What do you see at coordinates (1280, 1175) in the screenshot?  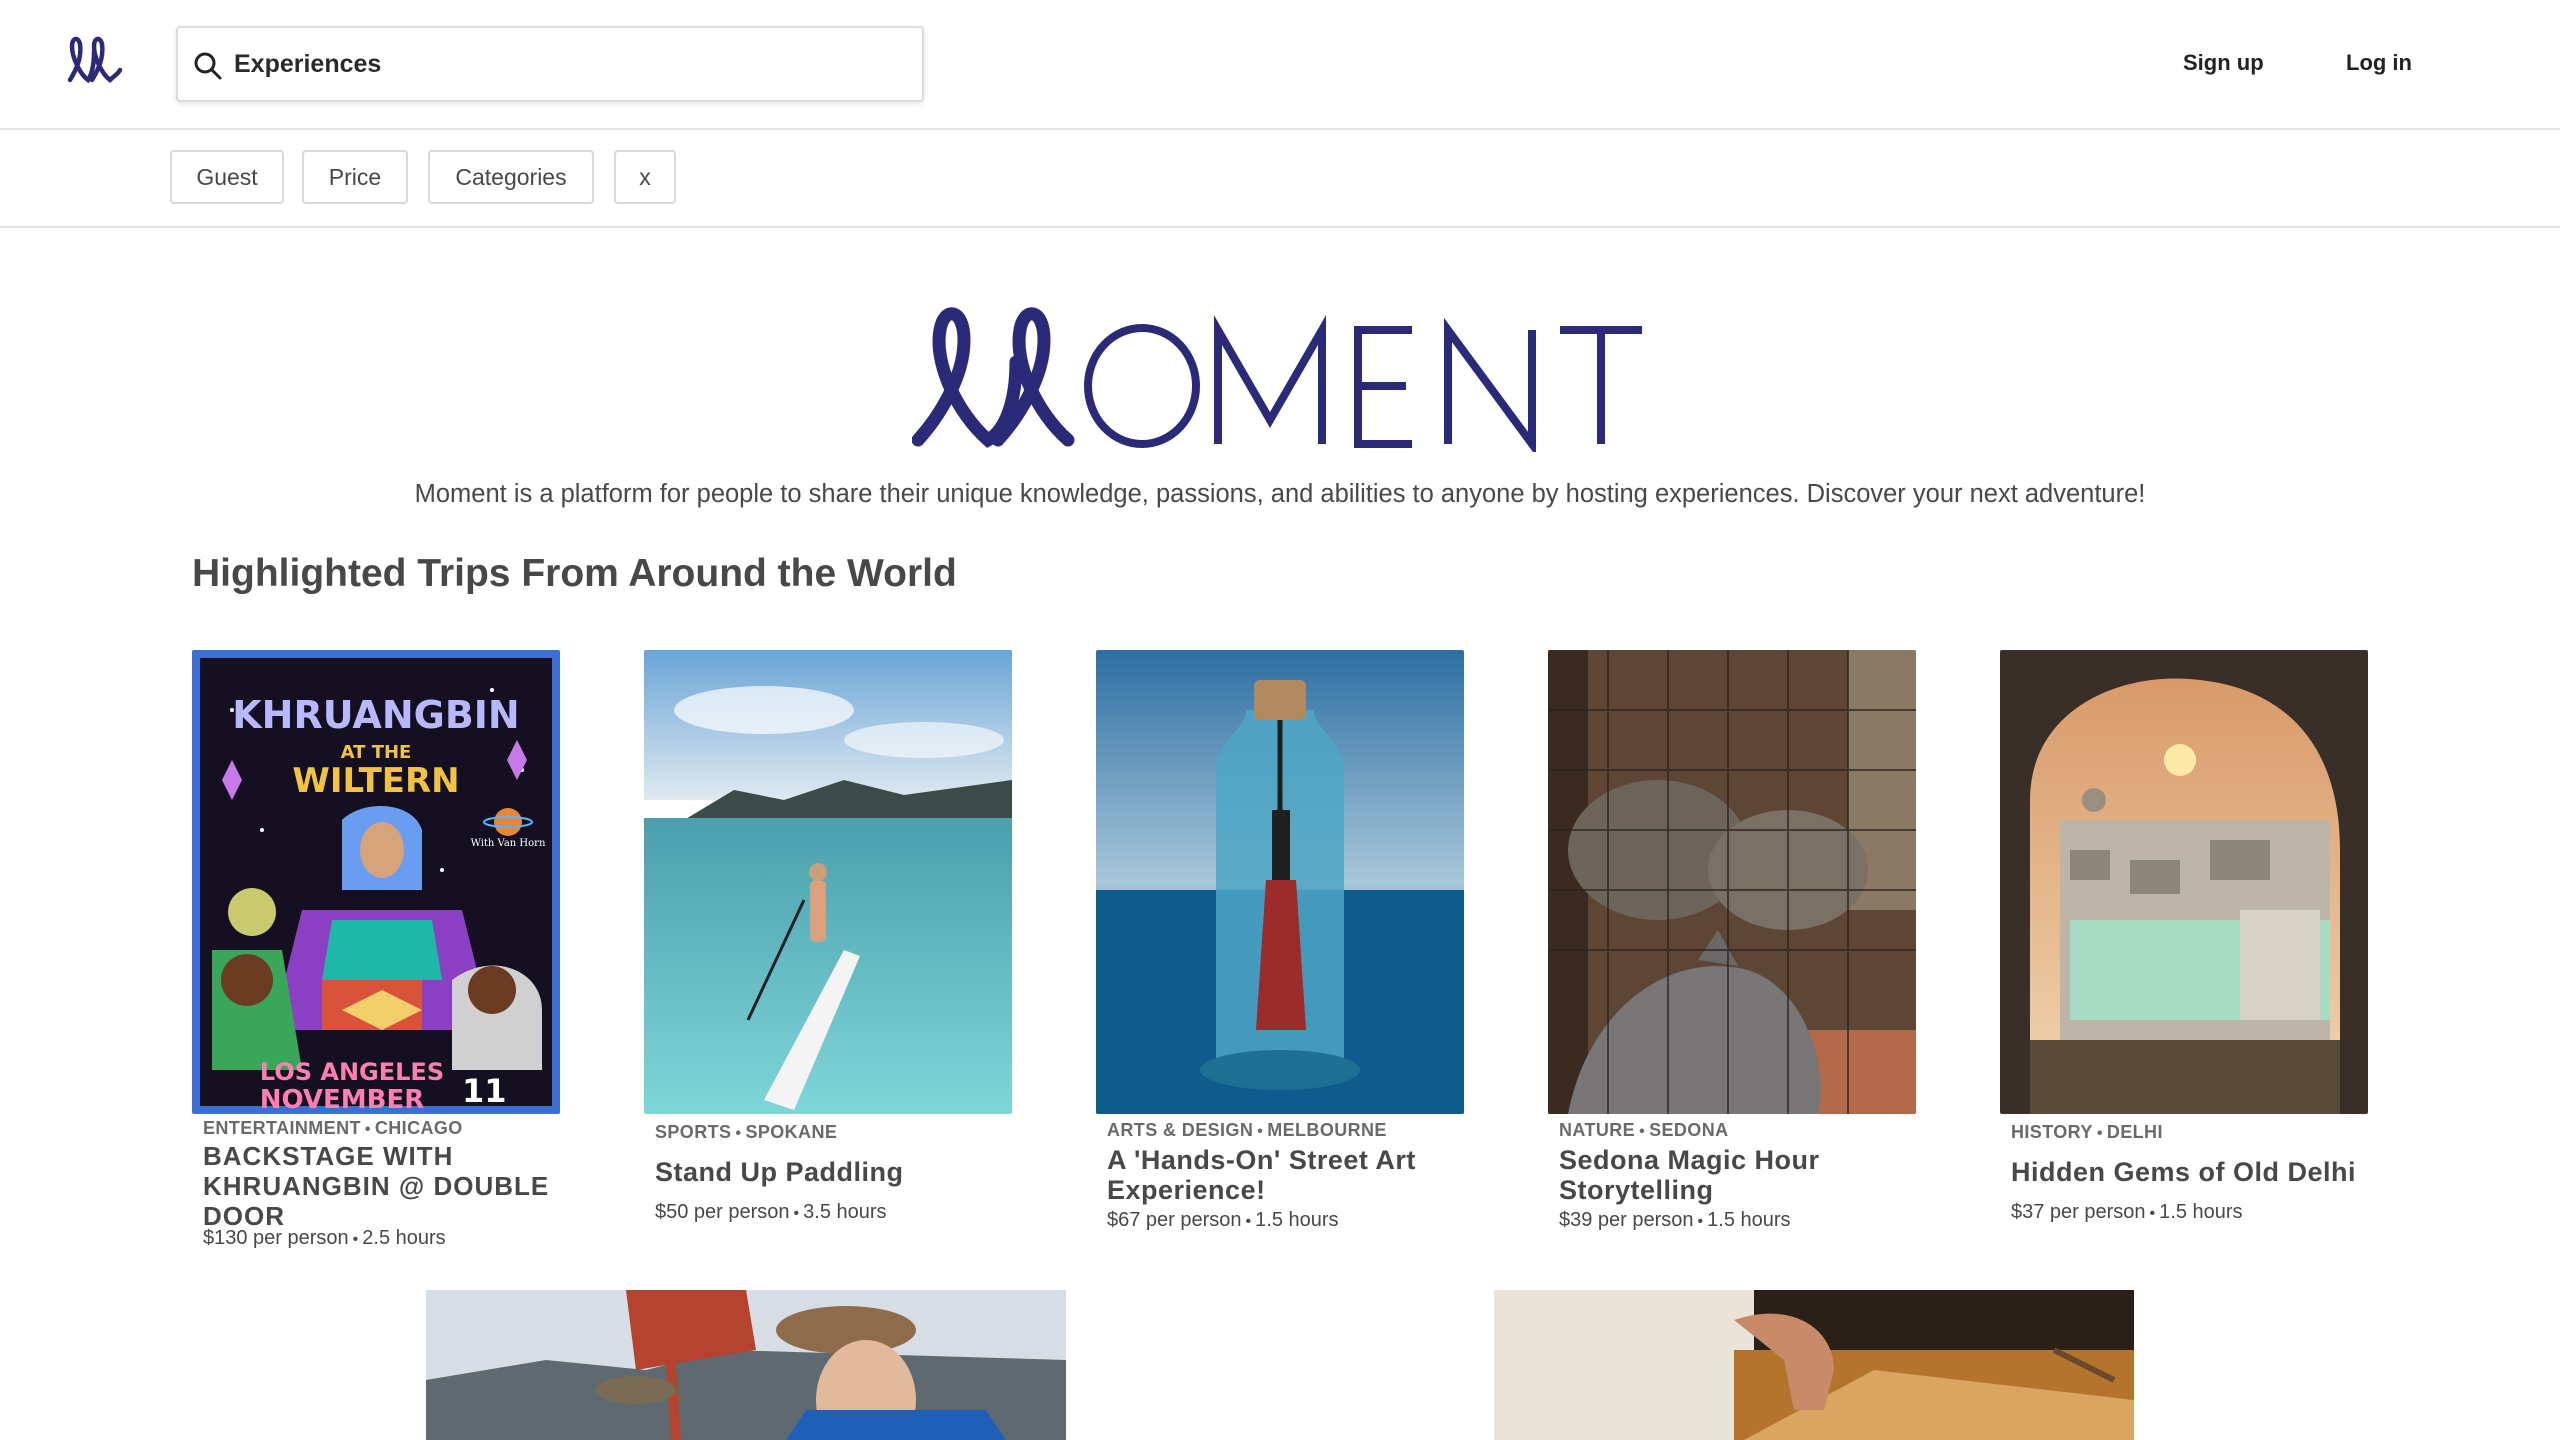 I see `card-title: A 'Hands-On' Street Art Experience!` at bounding box center [1280, 1175].